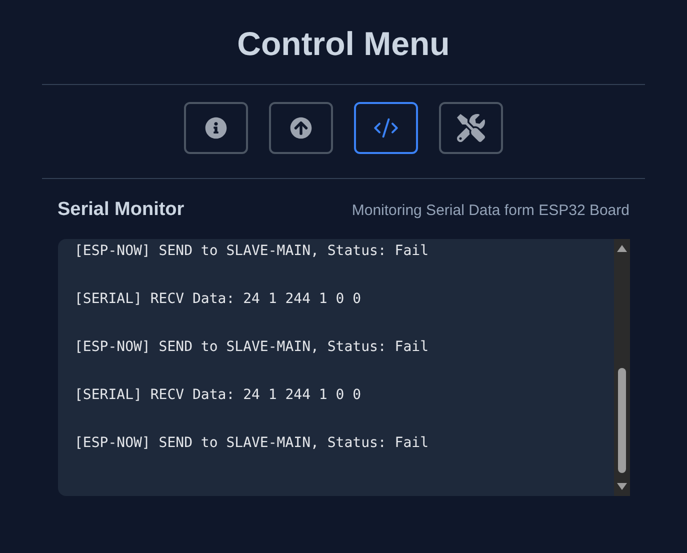 The image size is (687, 553). What do you see at coordinates (343, 44) in the screenshot?
I see `page-title: Control Menu` at bounding box center [343, 44].